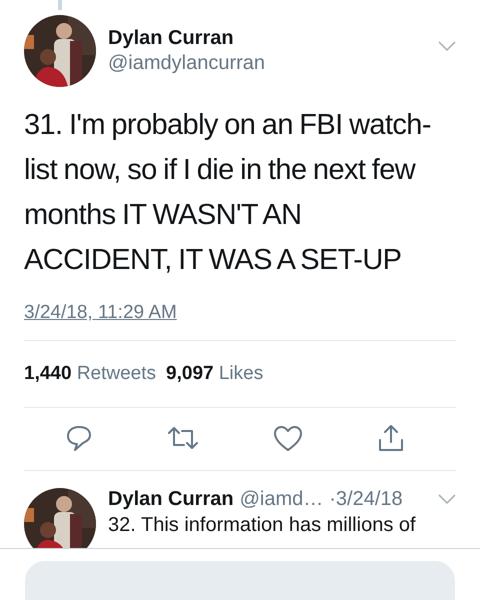  Describe the element at coordinates (366, 499) in the screenshot. I see `tweet-date: ·3/24/18` at that location.